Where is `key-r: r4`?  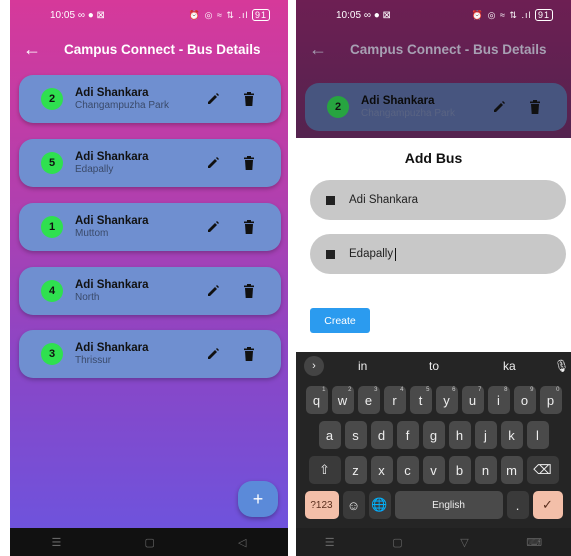 key-r: r4 is located at coordinates (394, 400).